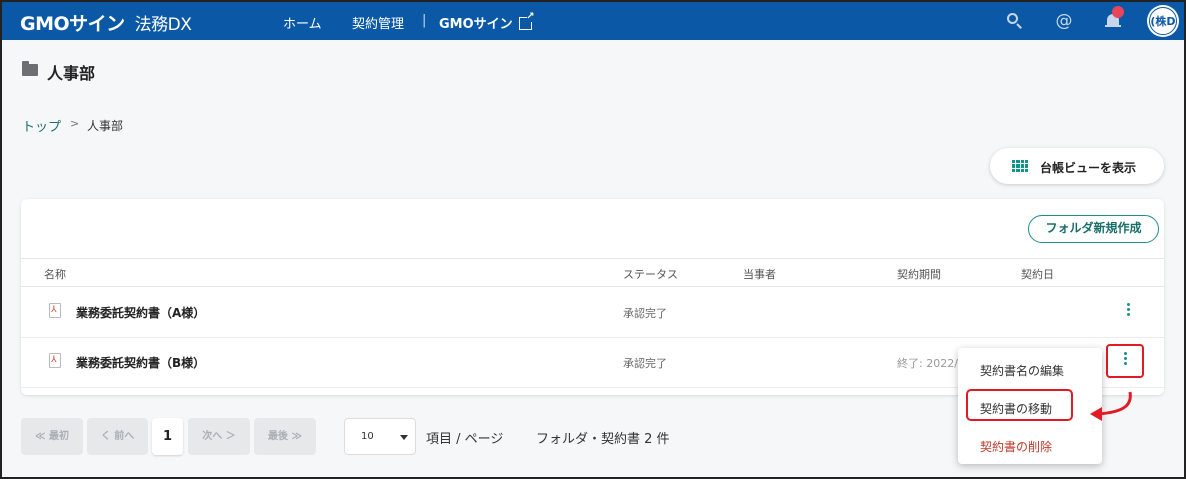 This screenshot has width=1186, height=479. I want to click on per-page-select: 10, so click(380, 436).